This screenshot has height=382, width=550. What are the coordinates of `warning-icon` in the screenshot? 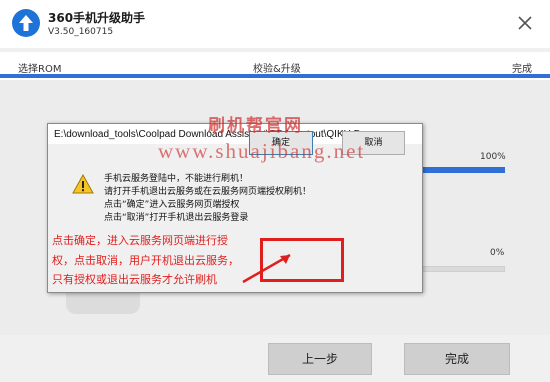 It's located at (83, 184).